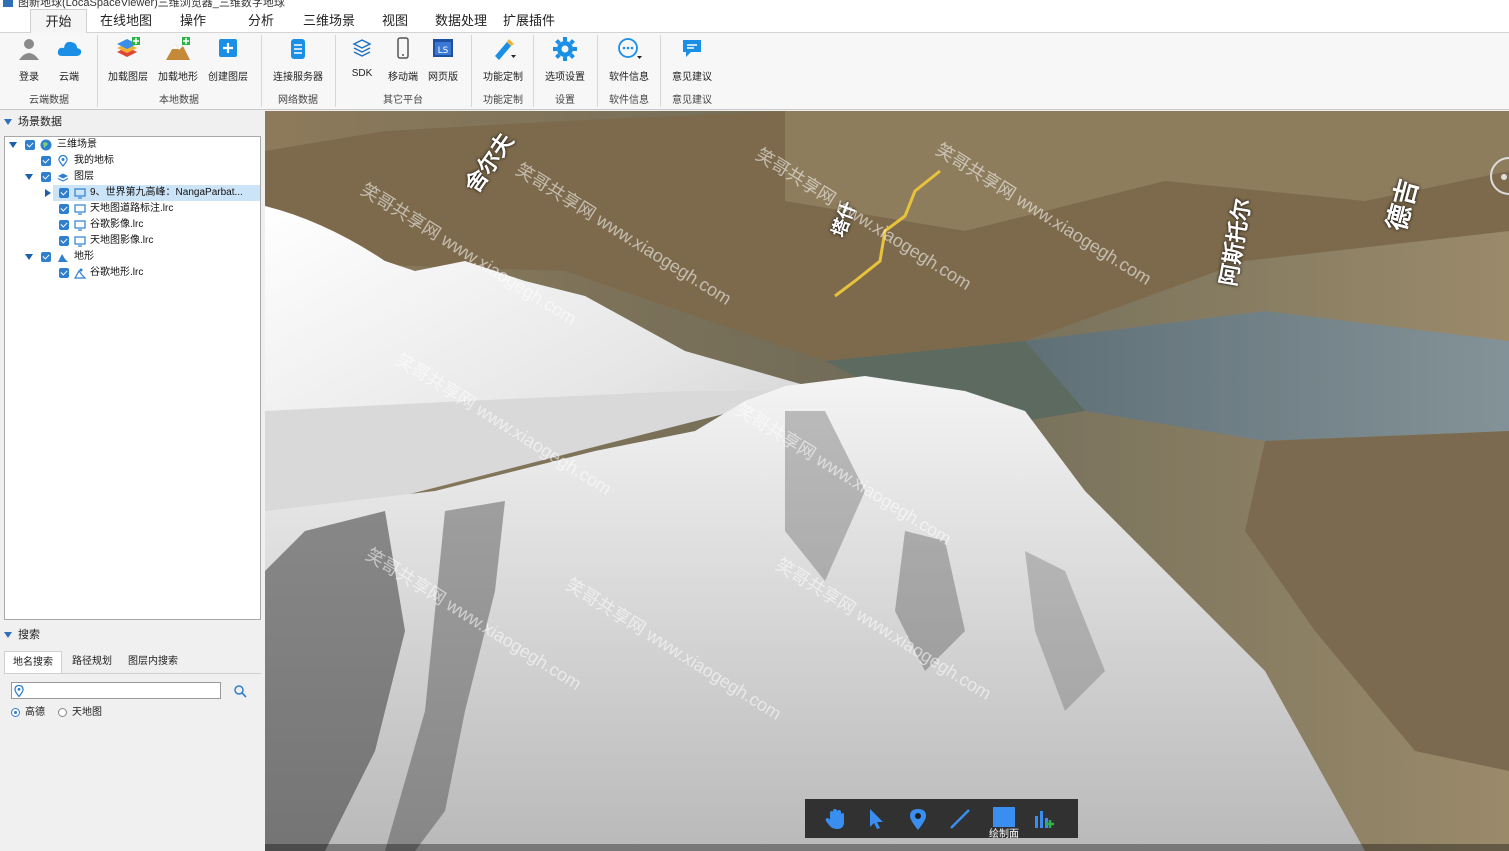  I want to click on login-label: 登录, so click(29, 77).